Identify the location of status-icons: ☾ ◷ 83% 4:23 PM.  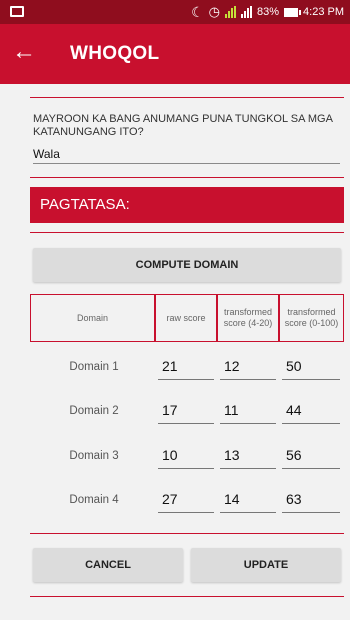
(267, 12).